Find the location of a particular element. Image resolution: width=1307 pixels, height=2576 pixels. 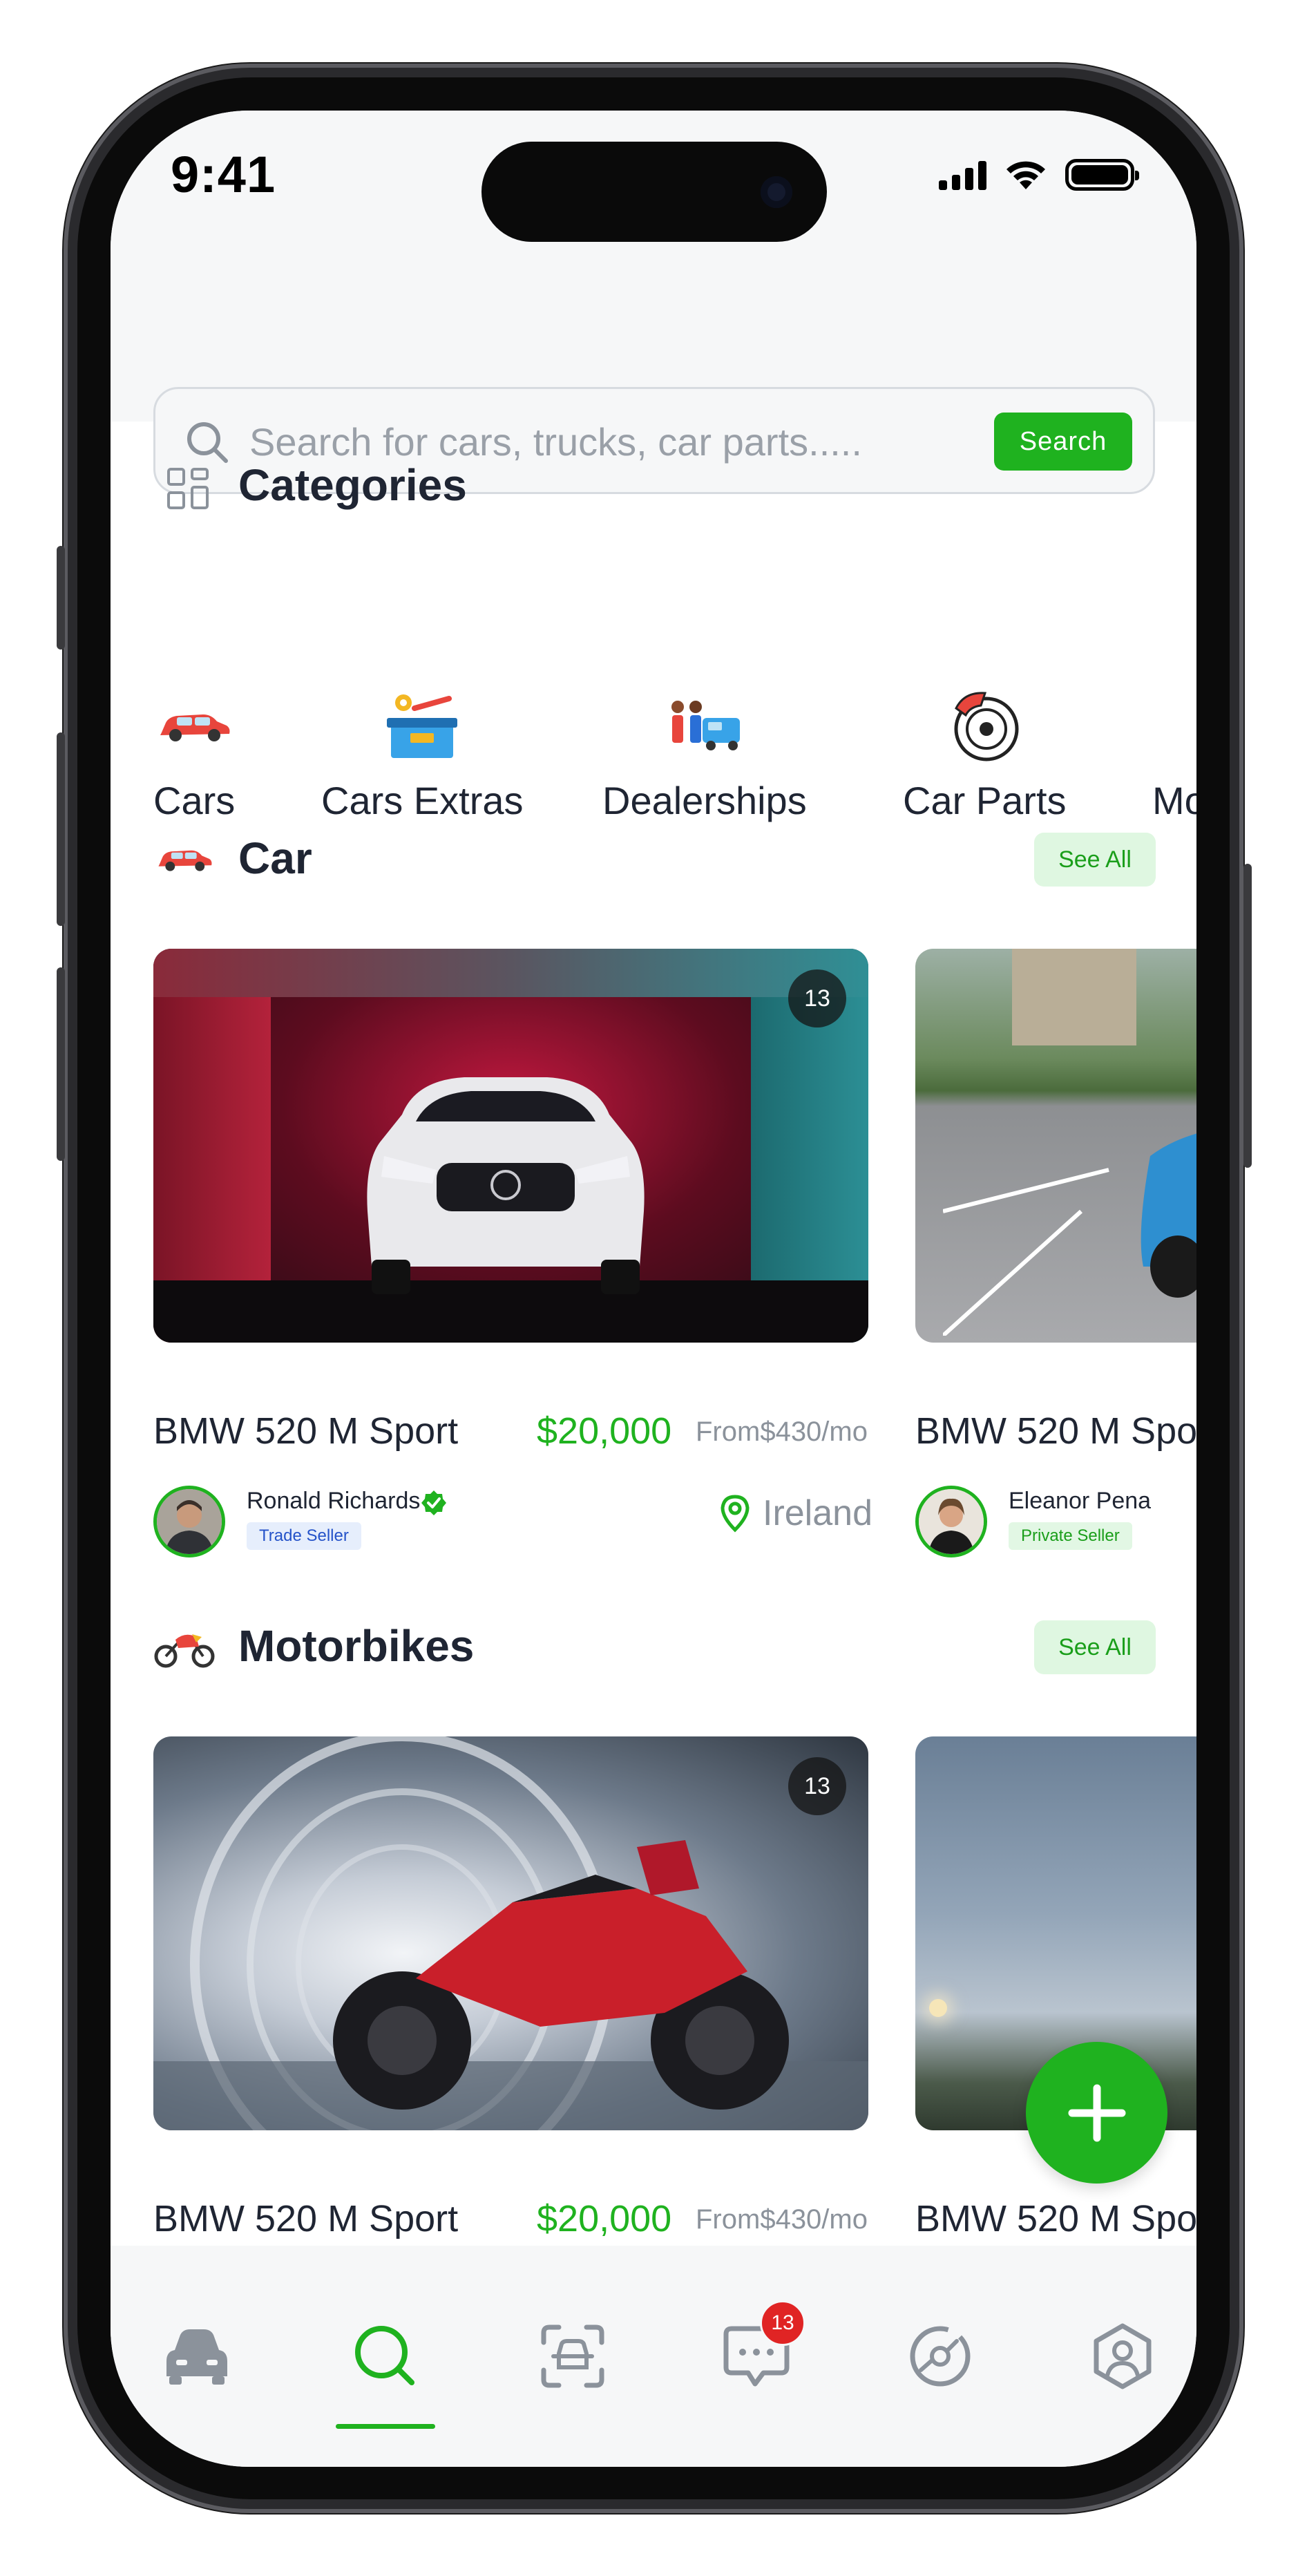

category-cars-extras: Cars Extras is located at coordinates (422, 753).